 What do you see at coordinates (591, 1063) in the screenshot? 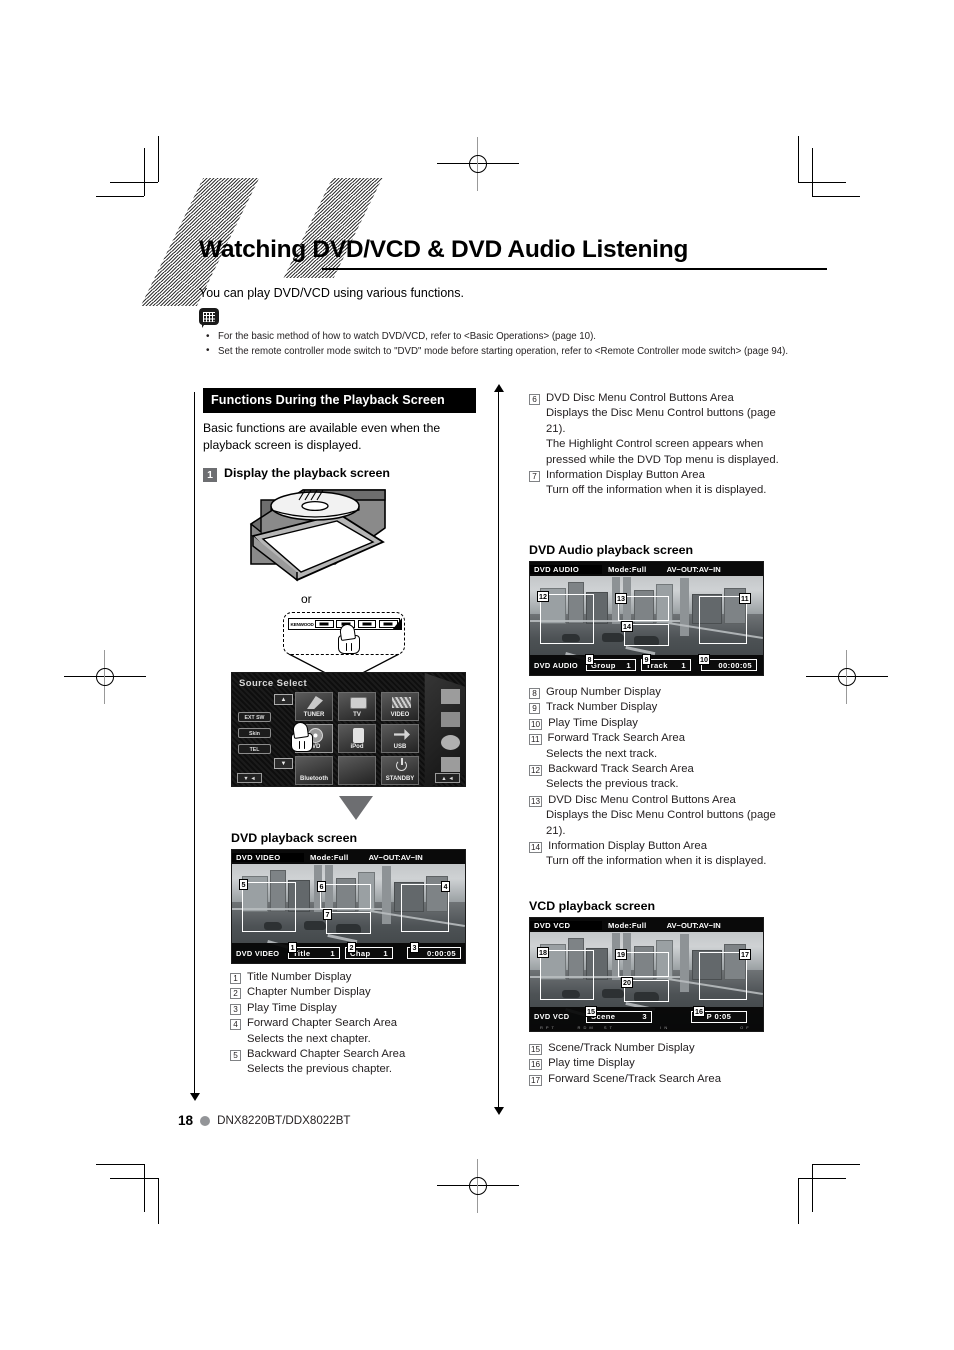
I see `item-text: Play time Display` at bounding box center [591, 1063].